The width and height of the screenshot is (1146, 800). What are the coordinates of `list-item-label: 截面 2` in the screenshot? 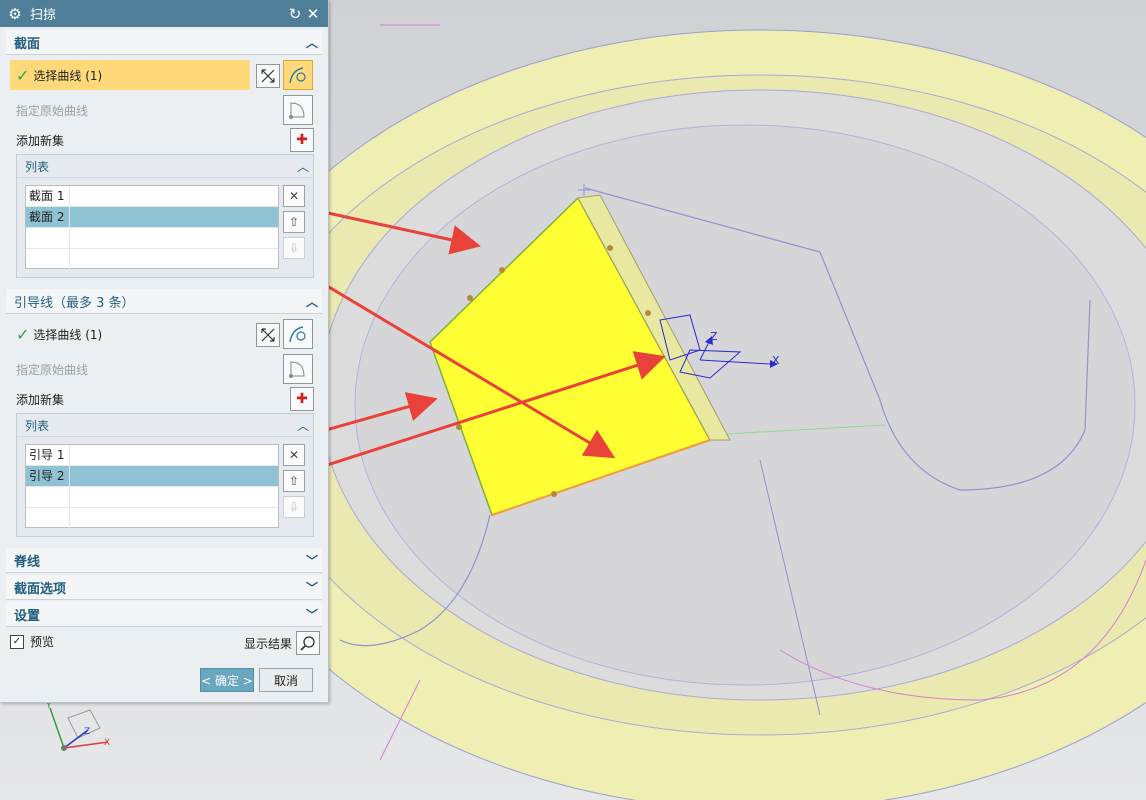 It's located at (48, 217).